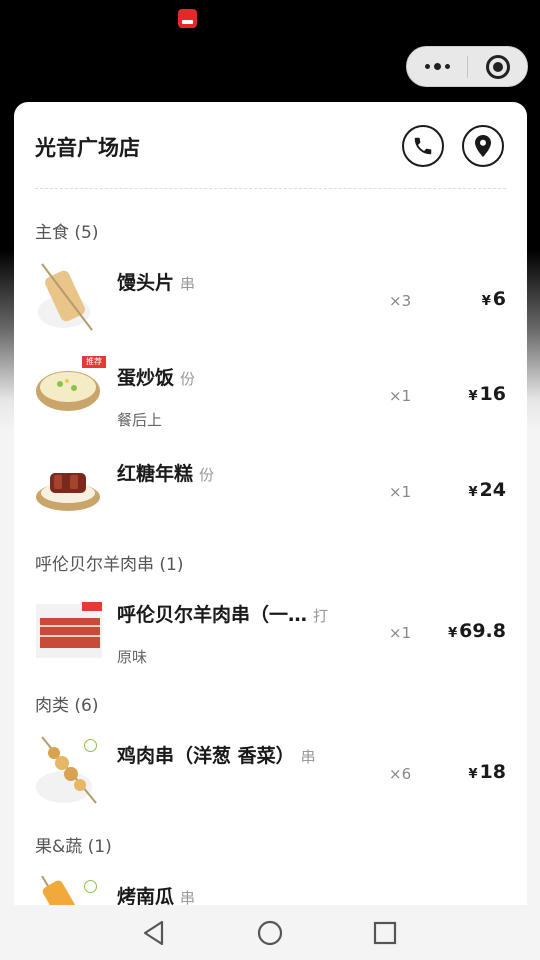 This screenshot has width=540, height=960. I want to click on target-close-icon, so click(497, 66).